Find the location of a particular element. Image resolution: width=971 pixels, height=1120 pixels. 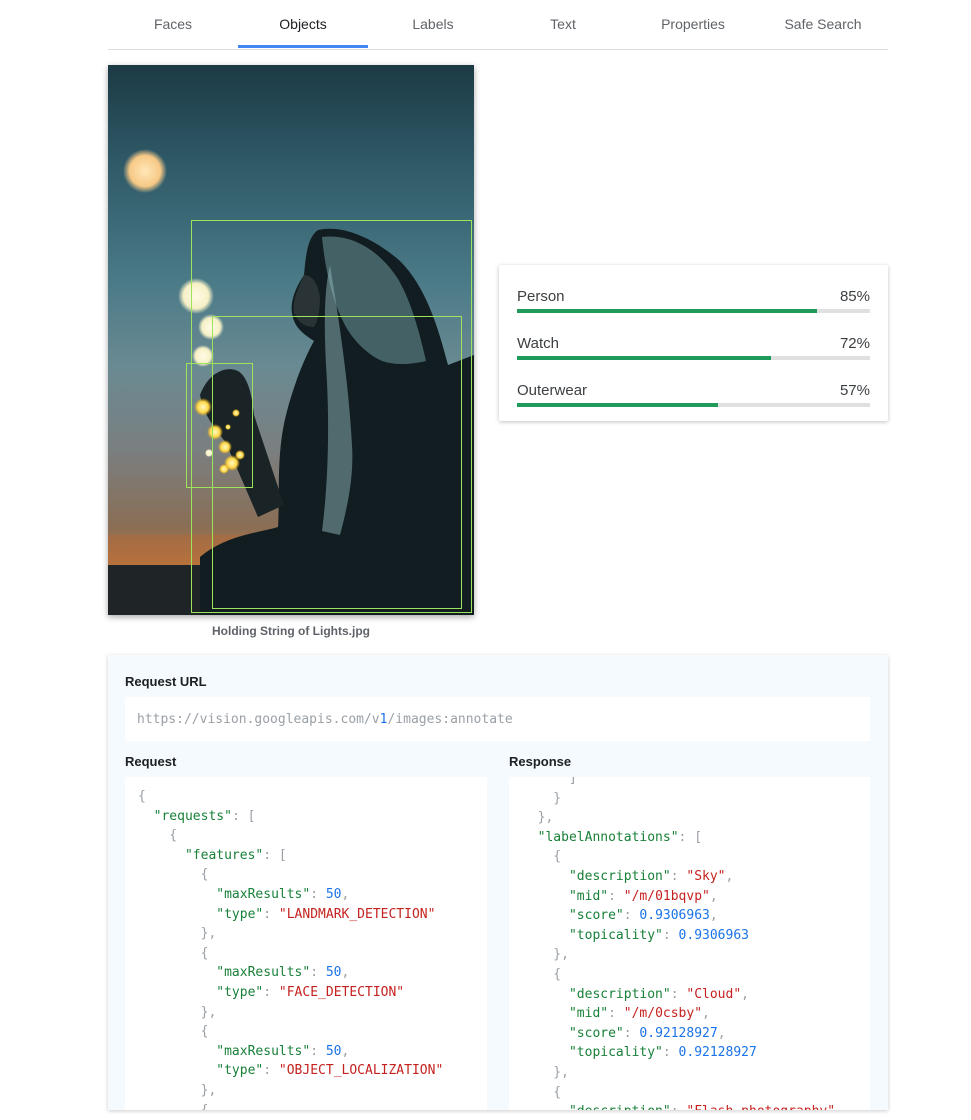

code-token: "topicality" is located at coordinates (615, 1053).